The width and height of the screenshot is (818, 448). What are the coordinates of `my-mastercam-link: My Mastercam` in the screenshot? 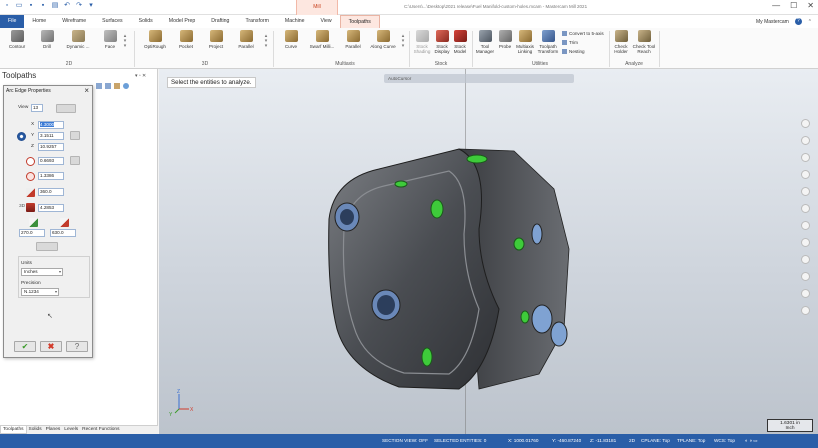 It's located at (772, 22).